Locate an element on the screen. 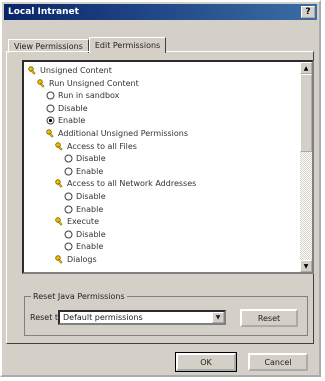  tree-item-label: Run Unsigned Content is located at coordinates (94, 83).